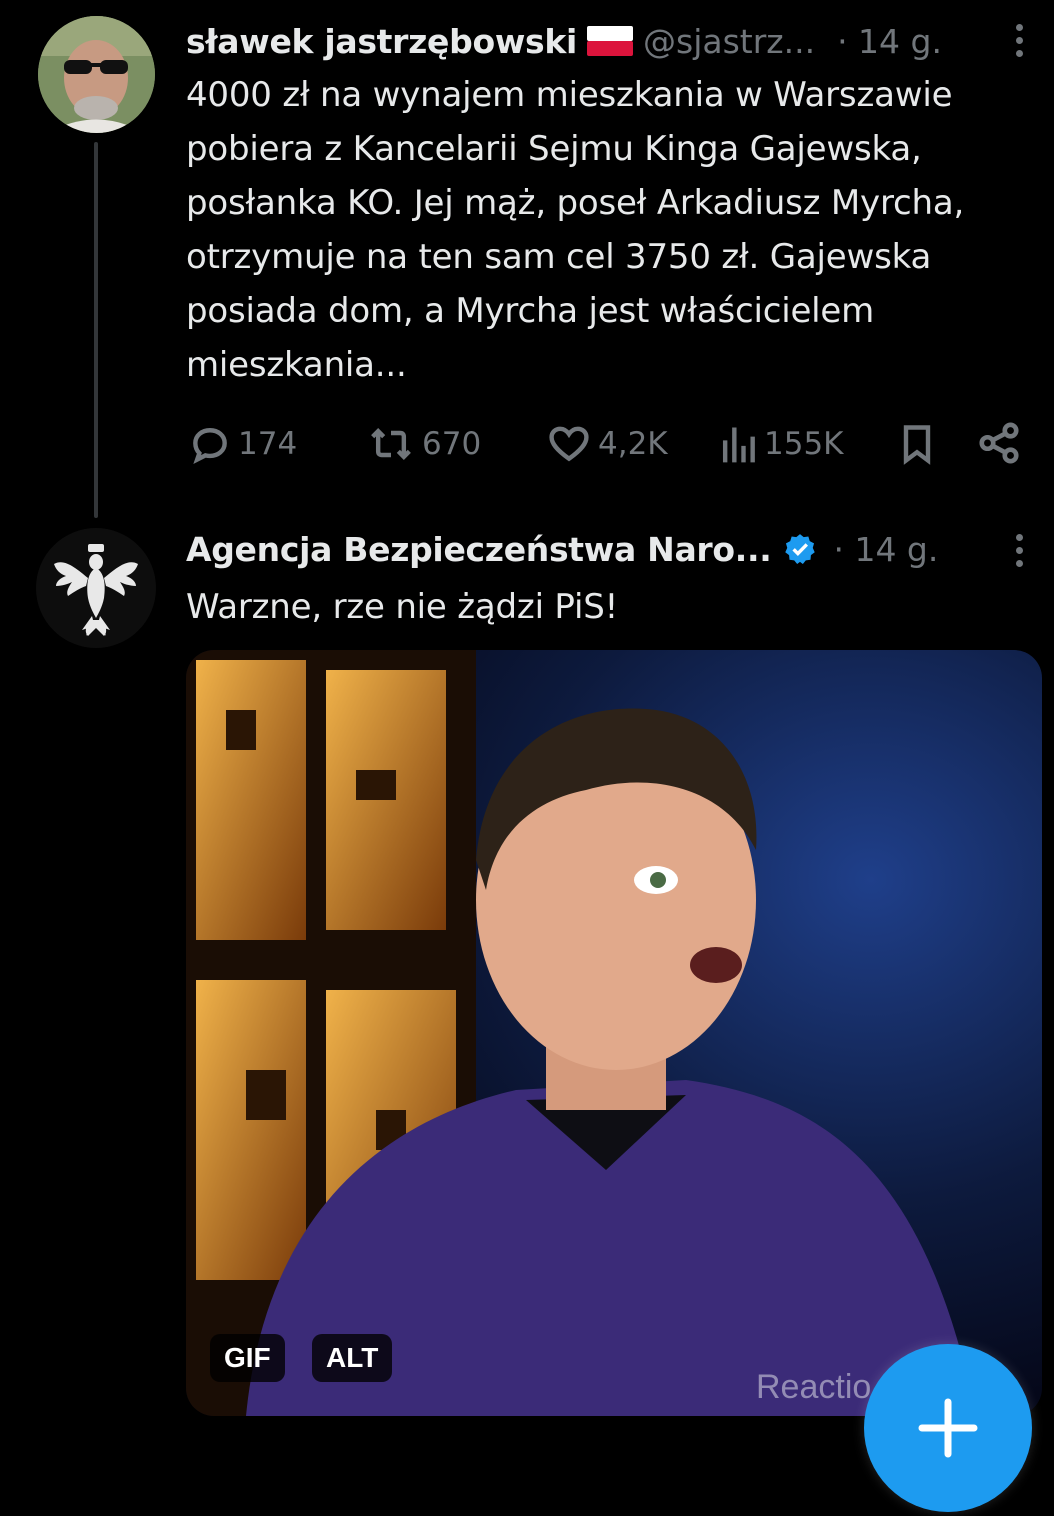 The image size is (1054, 1516). What do you see at coordinates (610, 41) in the screenshot?
I see `poland-flag-icon` at bounding box center [610, 41].